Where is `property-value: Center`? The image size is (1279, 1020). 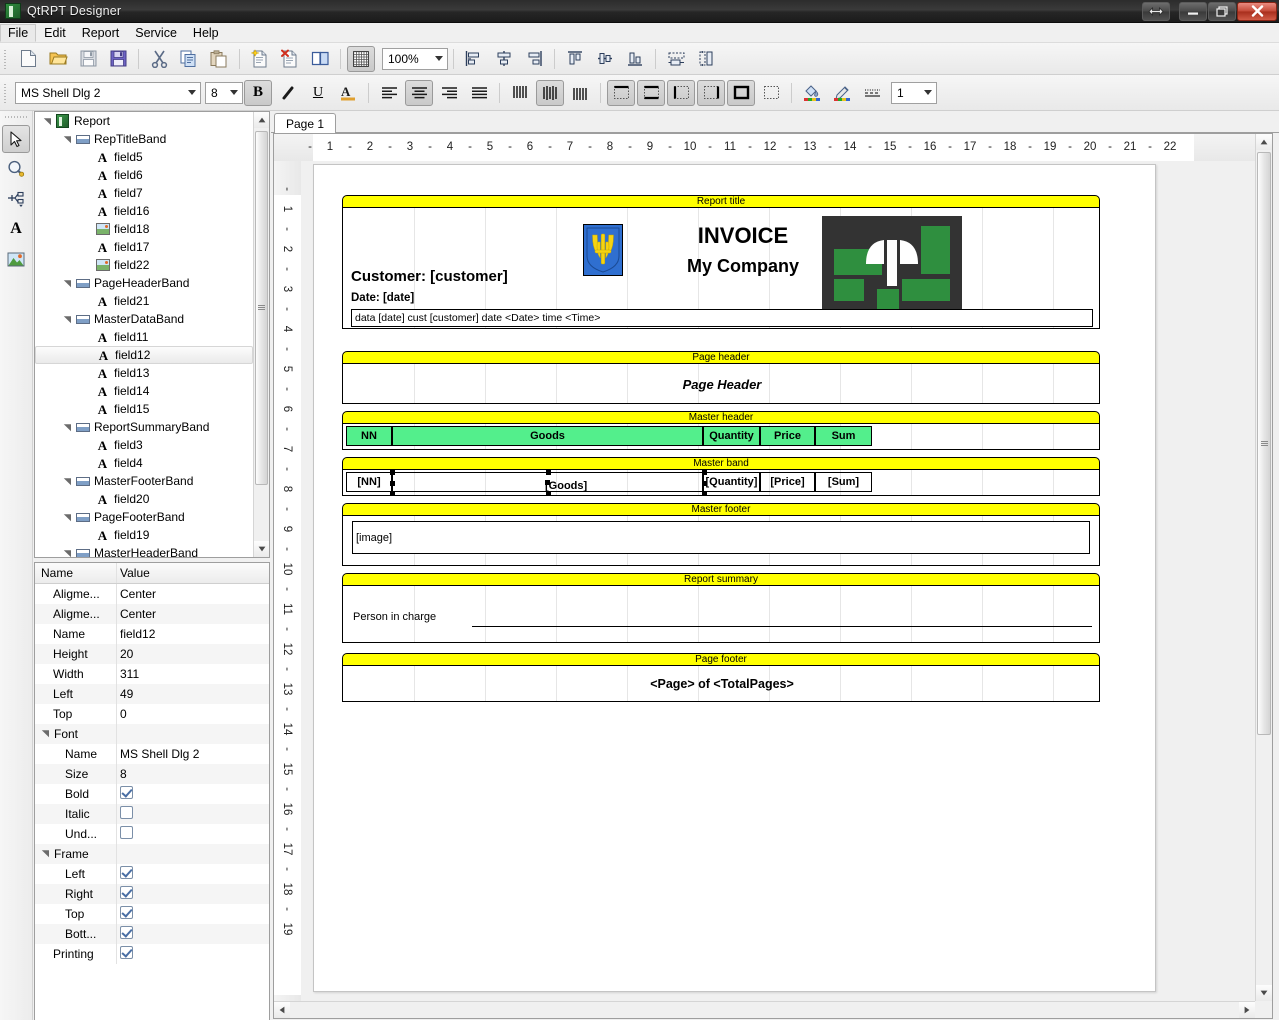
property-value: Center is located at coordinates (193, 594).